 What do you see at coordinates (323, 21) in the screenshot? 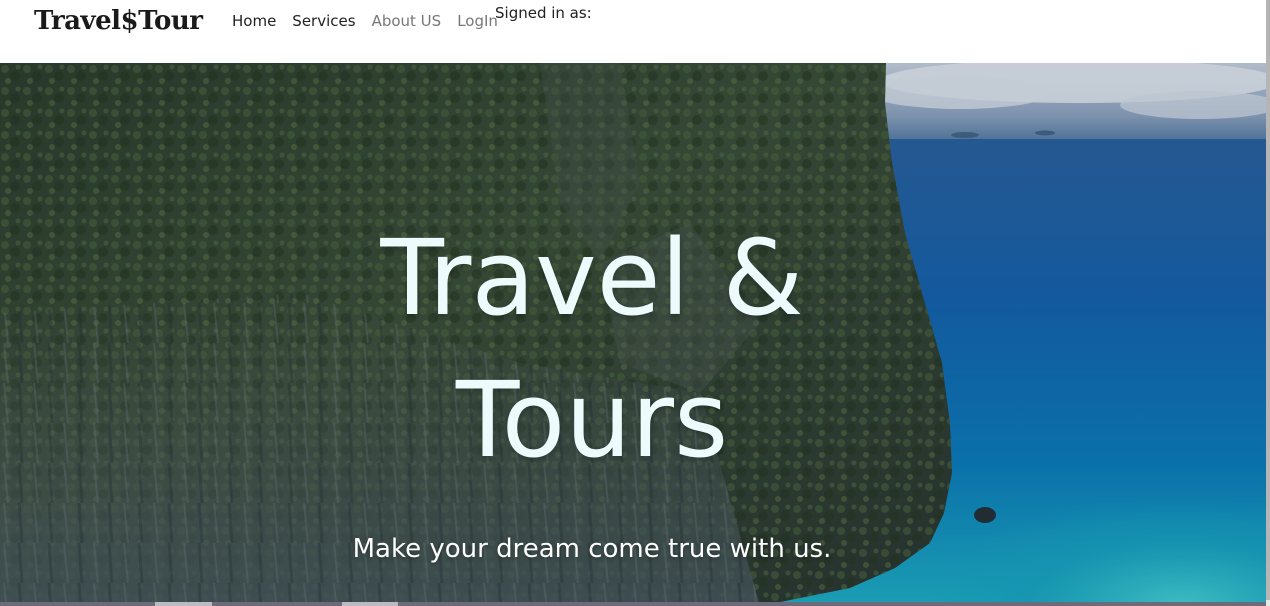
I see `nav-link-services: Services` at bounding box center [323, 21].